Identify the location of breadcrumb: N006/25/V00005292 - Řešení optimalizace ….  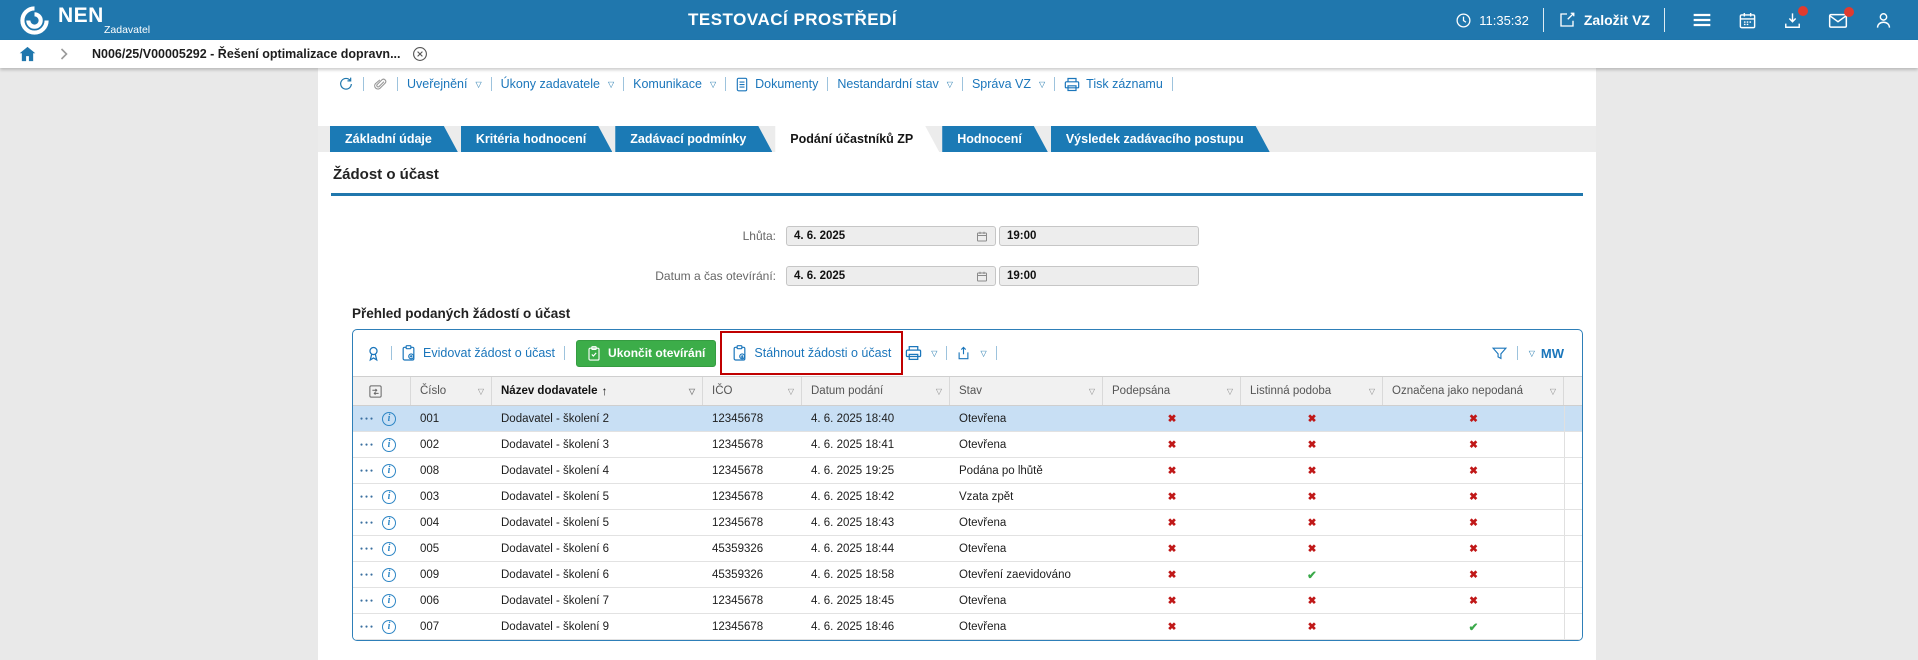
(959, 54).